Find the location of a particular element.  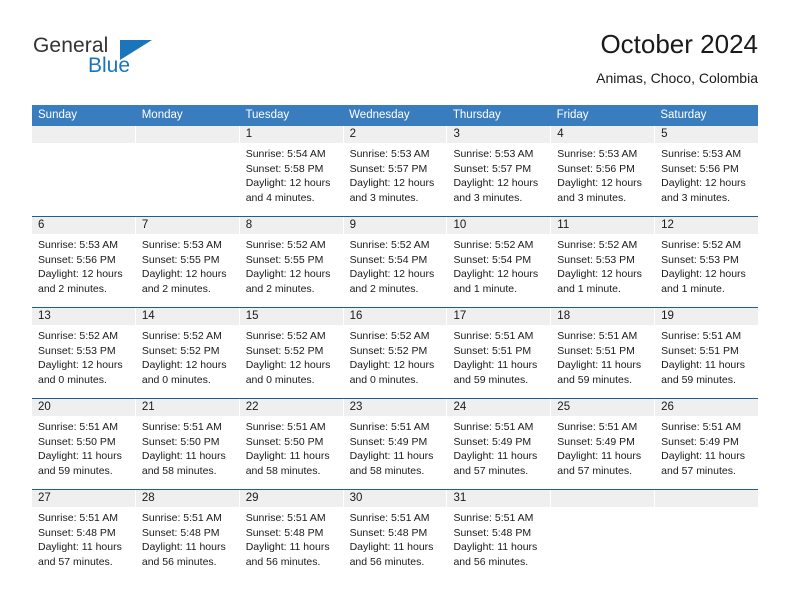

day-number: 8 is located at coordinates (291, 225).